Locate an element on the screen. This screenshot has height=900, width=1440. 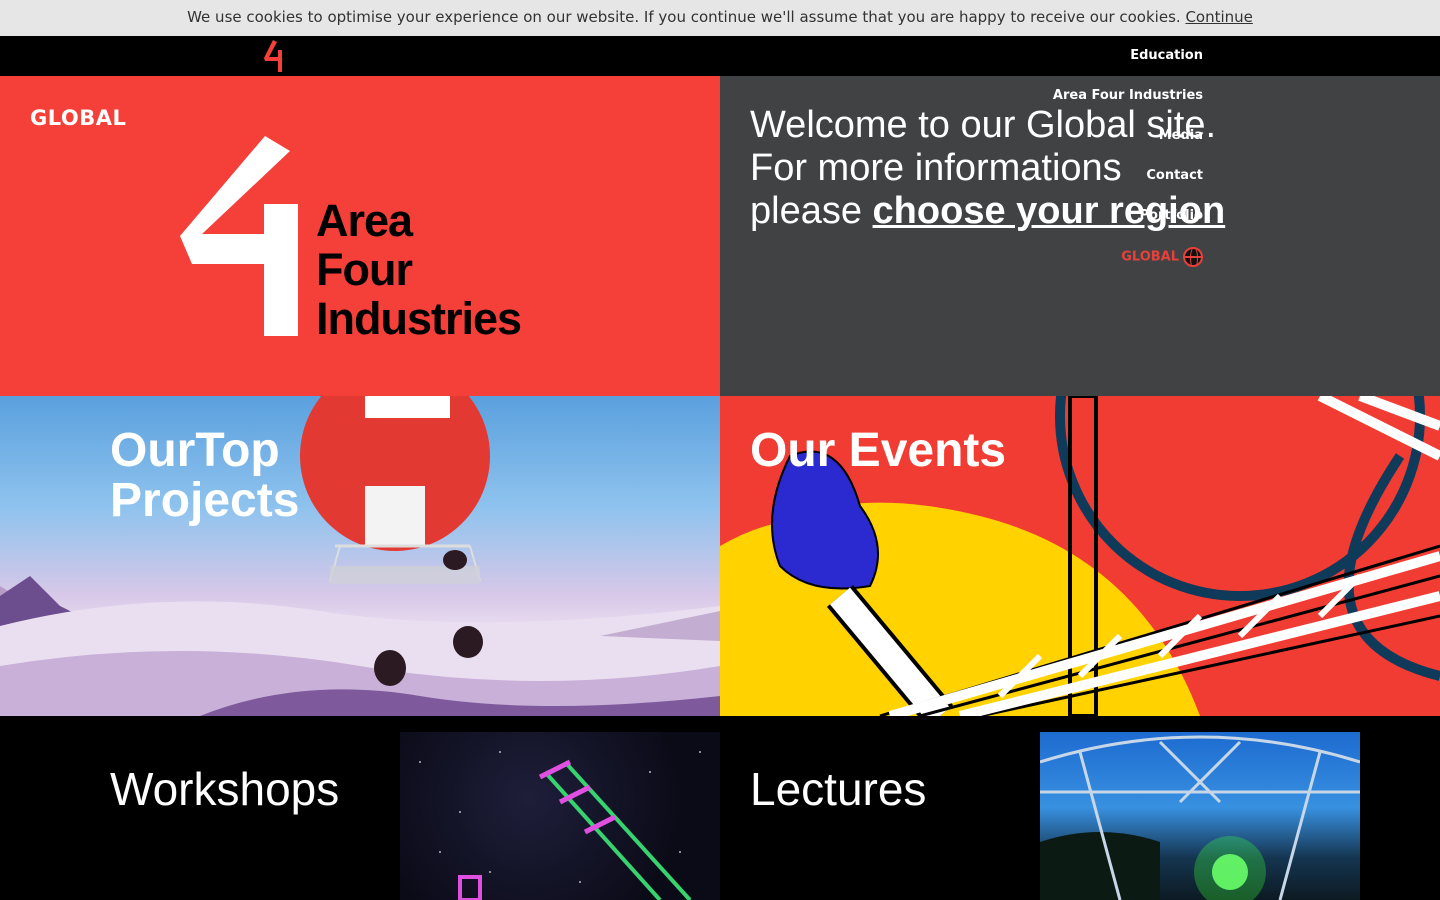
workshops-thumbnail is located at coordinates (560, 816).